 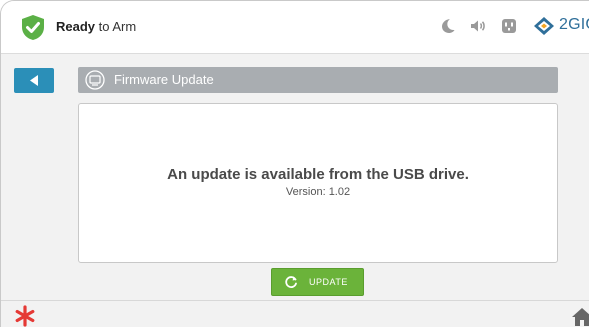 I want to click on update-button: UPDATE, so click(x=317, y=282).